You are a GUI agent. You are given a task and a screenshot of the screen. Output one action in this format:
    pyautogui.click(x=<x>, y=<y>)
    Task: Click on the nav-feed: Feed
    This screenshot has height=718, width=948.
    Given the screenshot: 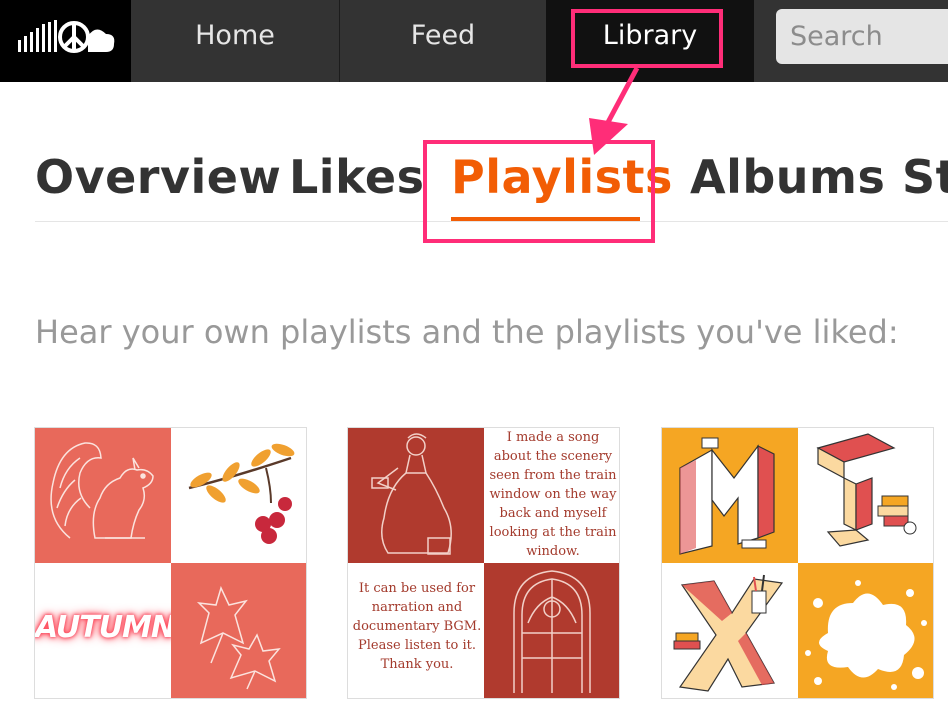 What is the action you would take?
    pyautogui.click(x=443, y=41)
    